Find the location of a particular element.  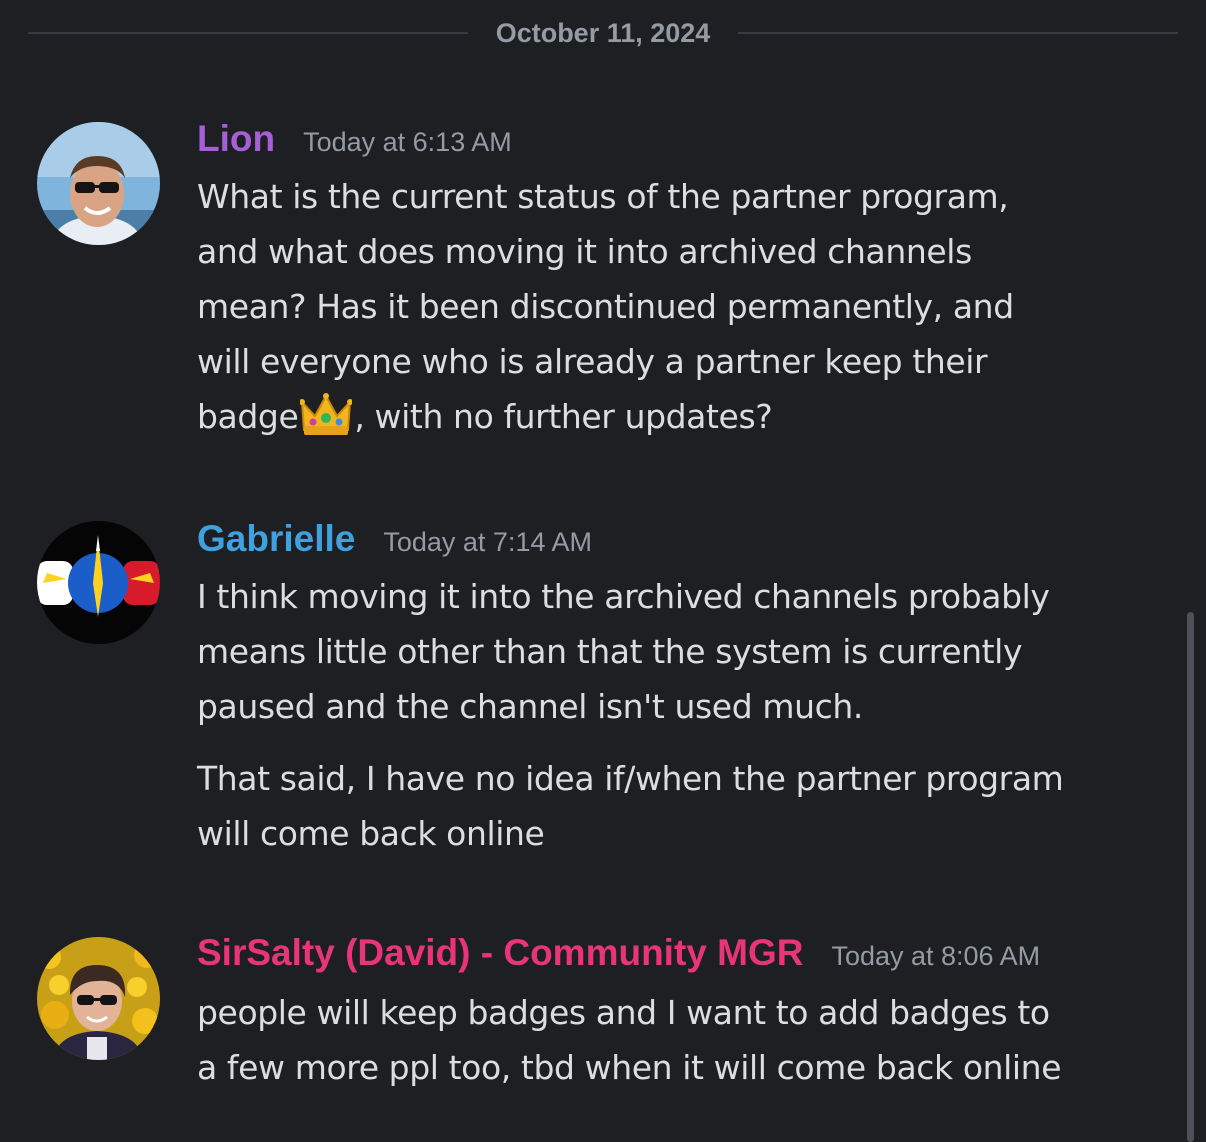

message-header-gabrielle: Gabrielle Today at 7:14 AM is located at coordinates (394, 539).